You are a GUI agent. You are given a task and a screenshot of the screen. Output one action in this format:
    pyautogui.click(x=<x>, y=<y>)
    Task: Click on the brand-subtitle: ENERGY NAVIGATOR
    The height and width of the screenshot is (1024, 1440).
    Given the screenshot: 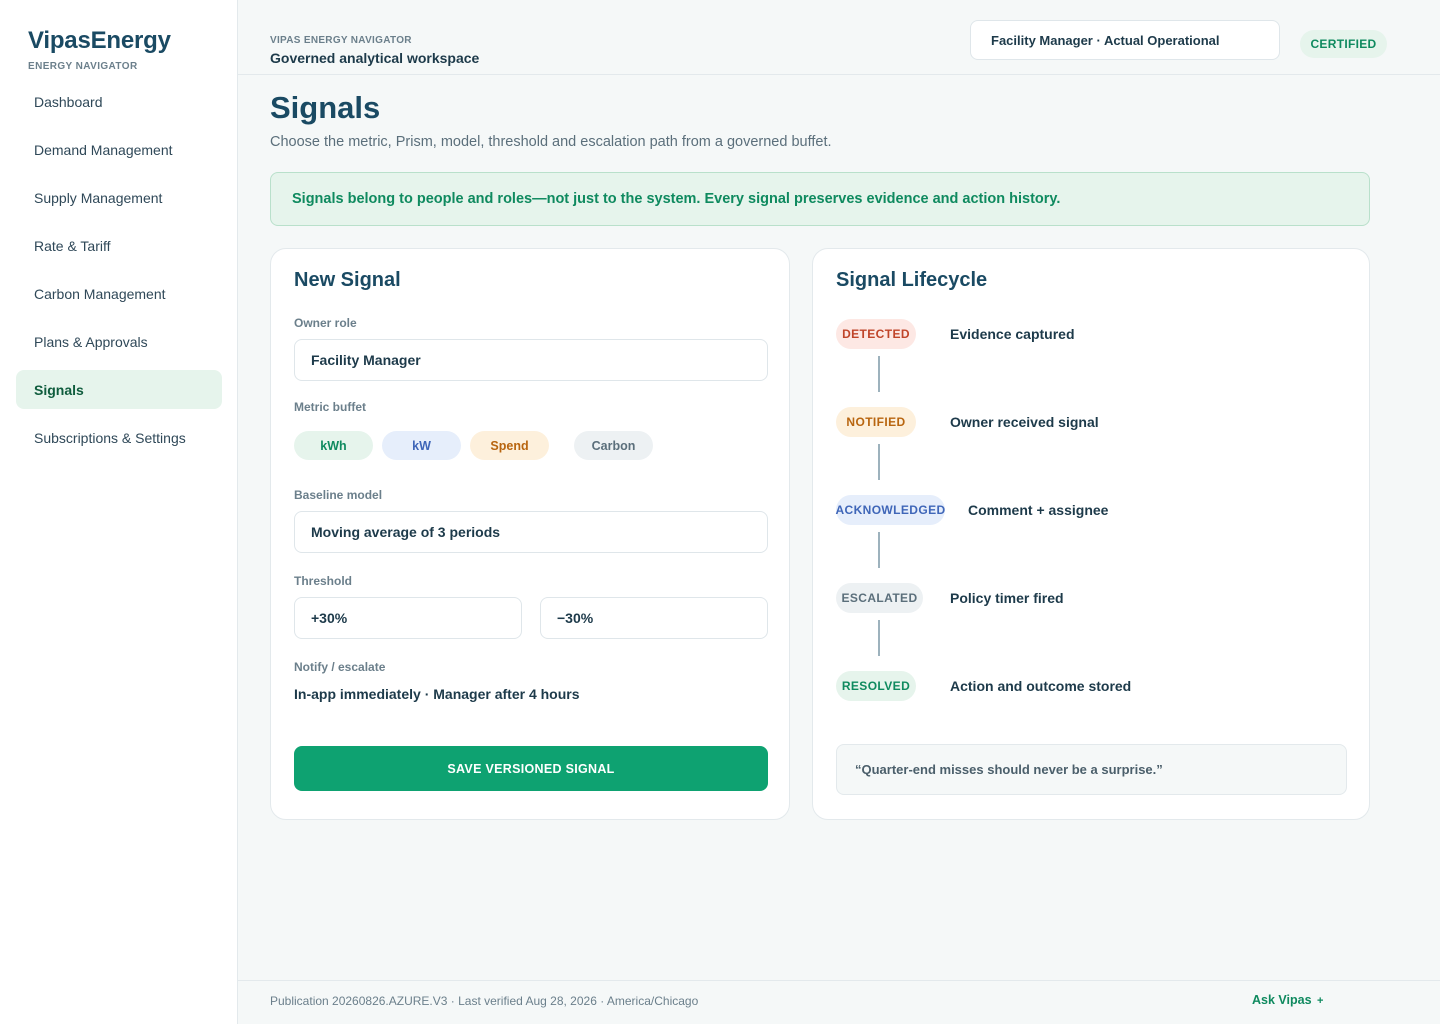 What is the action you would take?
    pyautogui.click(x=83, y=66)
    